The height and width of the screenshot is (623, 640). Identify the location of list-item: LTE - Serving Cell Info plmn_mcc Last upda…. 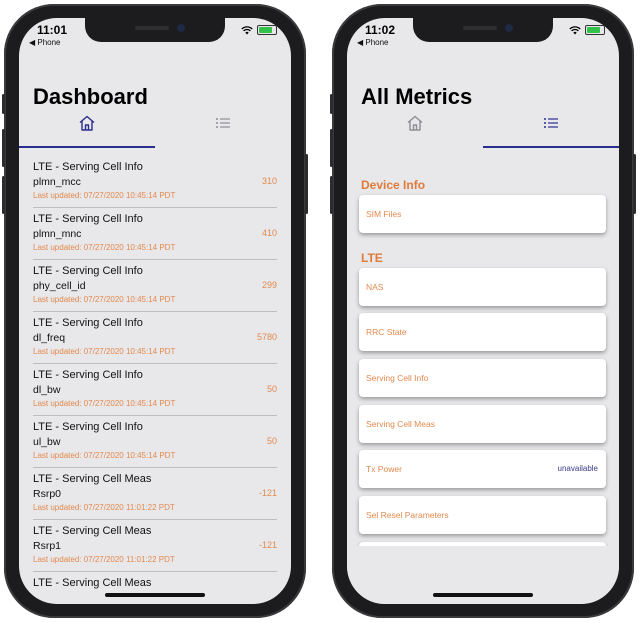
(155, 182).